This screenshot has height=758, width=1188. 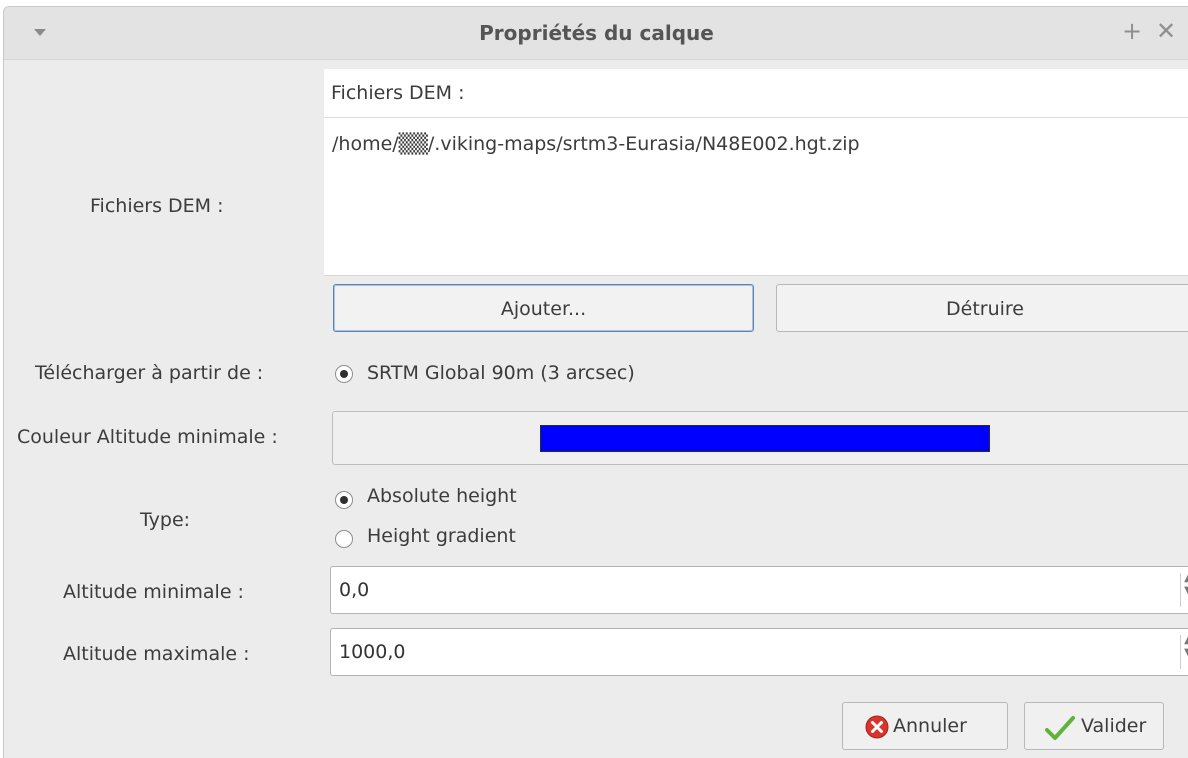 I want to click on pin-icon: +, so click(x=1132, y=31).